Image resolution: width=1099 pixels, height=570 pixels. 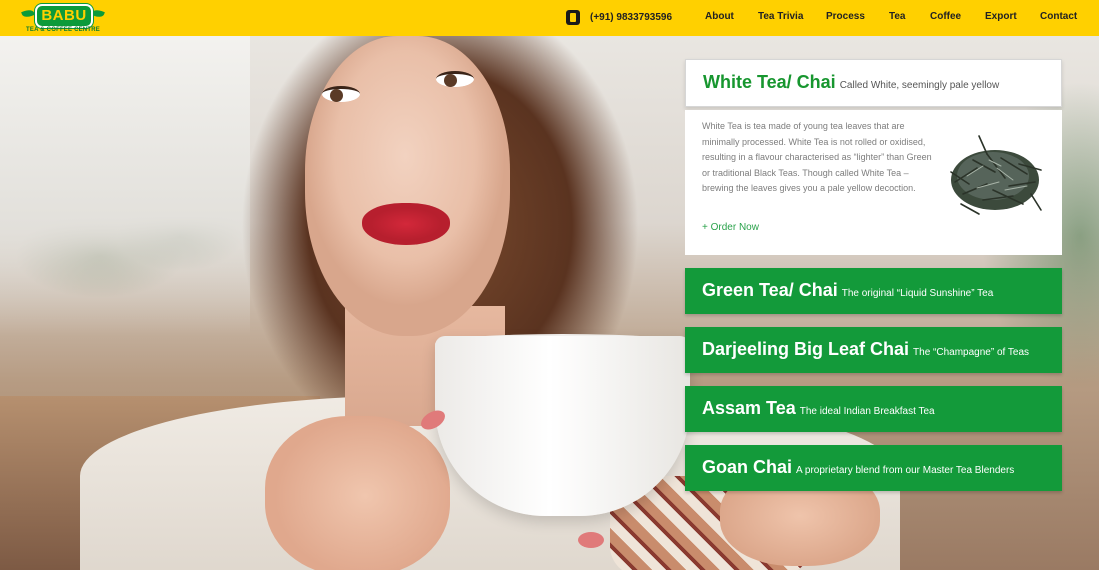 I want to click on product-subtitle: The ideal Indian Breakfast Tea, so click(x=867, y=411).